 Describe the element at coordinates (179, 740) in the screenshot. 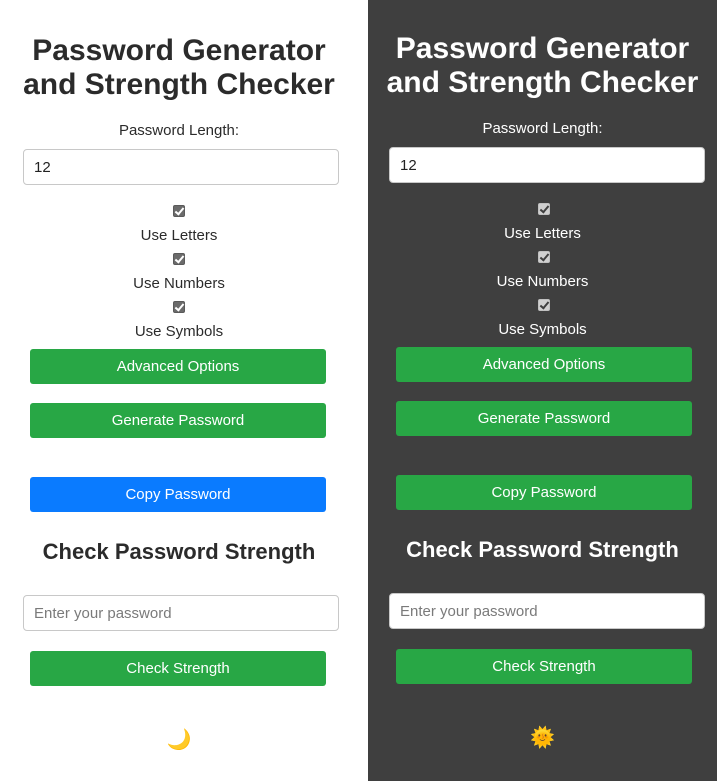

I see `moon-icon: 🌙` at that location.